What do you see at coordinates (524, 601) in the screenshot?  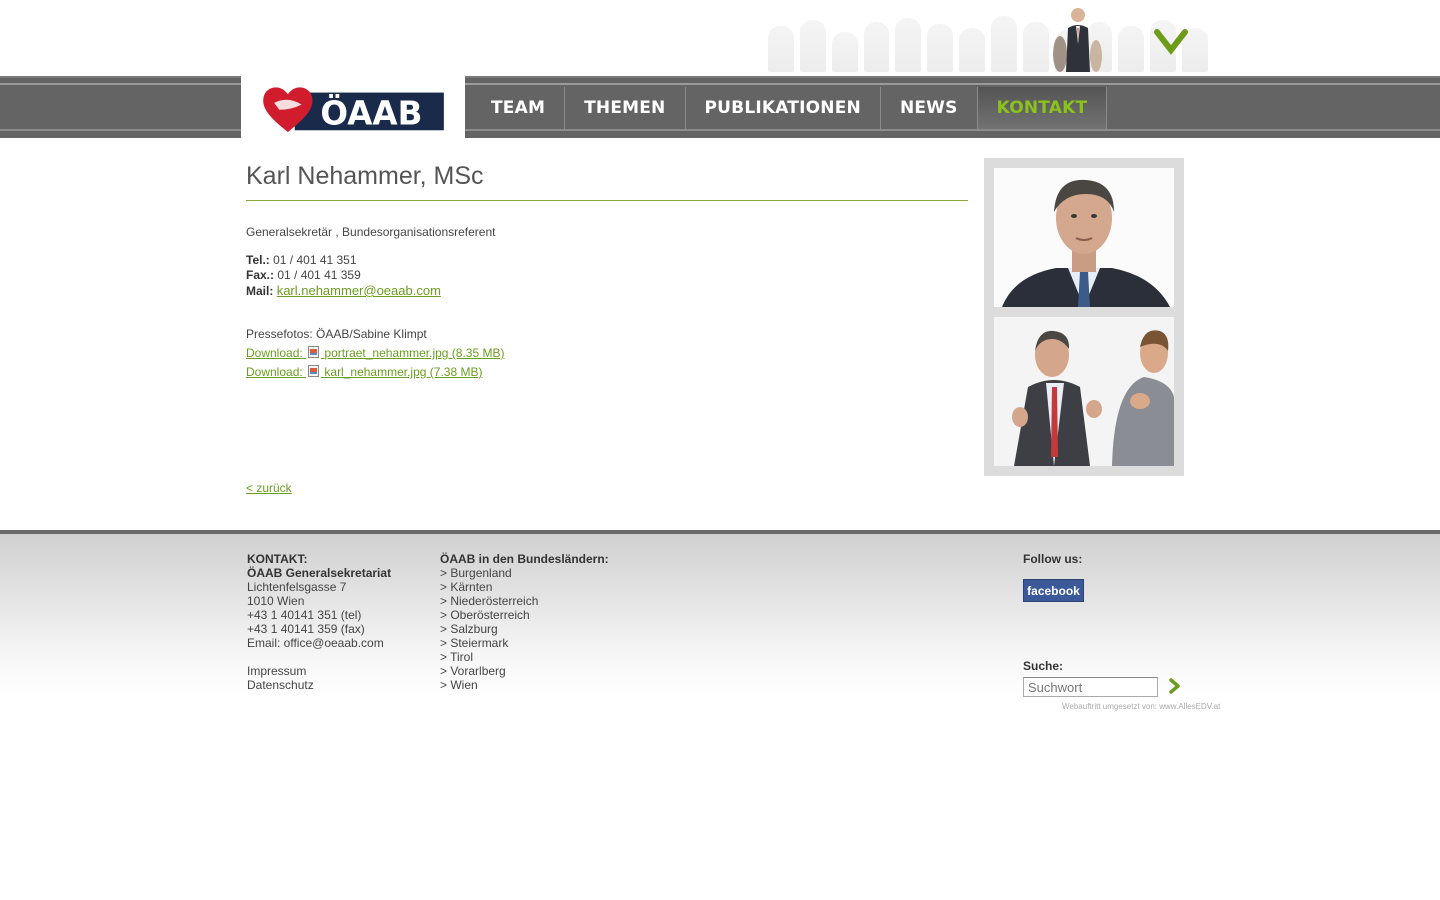 I see `state-link-niederoesterreich: > Niederösterreich` at bounding box center [524, 601].